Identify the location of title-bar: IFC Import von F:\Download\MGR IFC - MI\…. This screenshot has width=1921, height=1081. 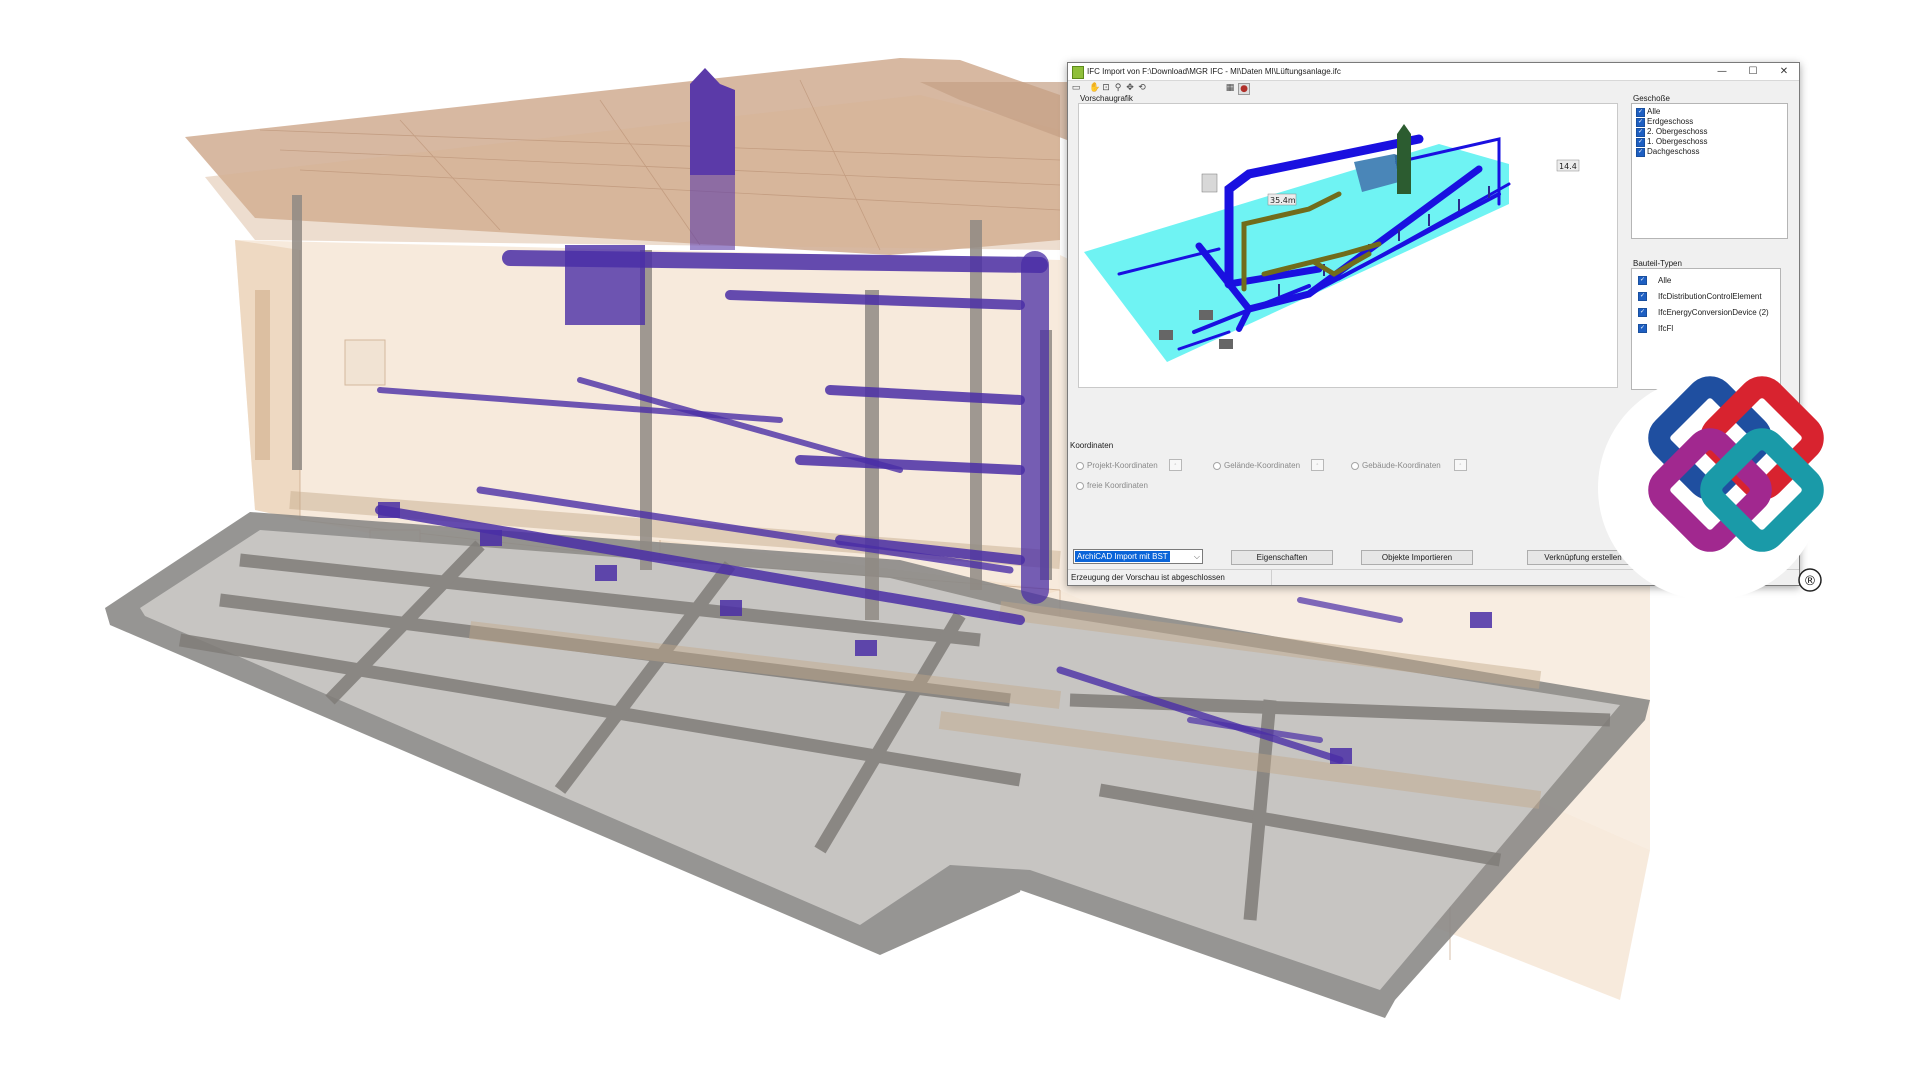
(1433, 72).